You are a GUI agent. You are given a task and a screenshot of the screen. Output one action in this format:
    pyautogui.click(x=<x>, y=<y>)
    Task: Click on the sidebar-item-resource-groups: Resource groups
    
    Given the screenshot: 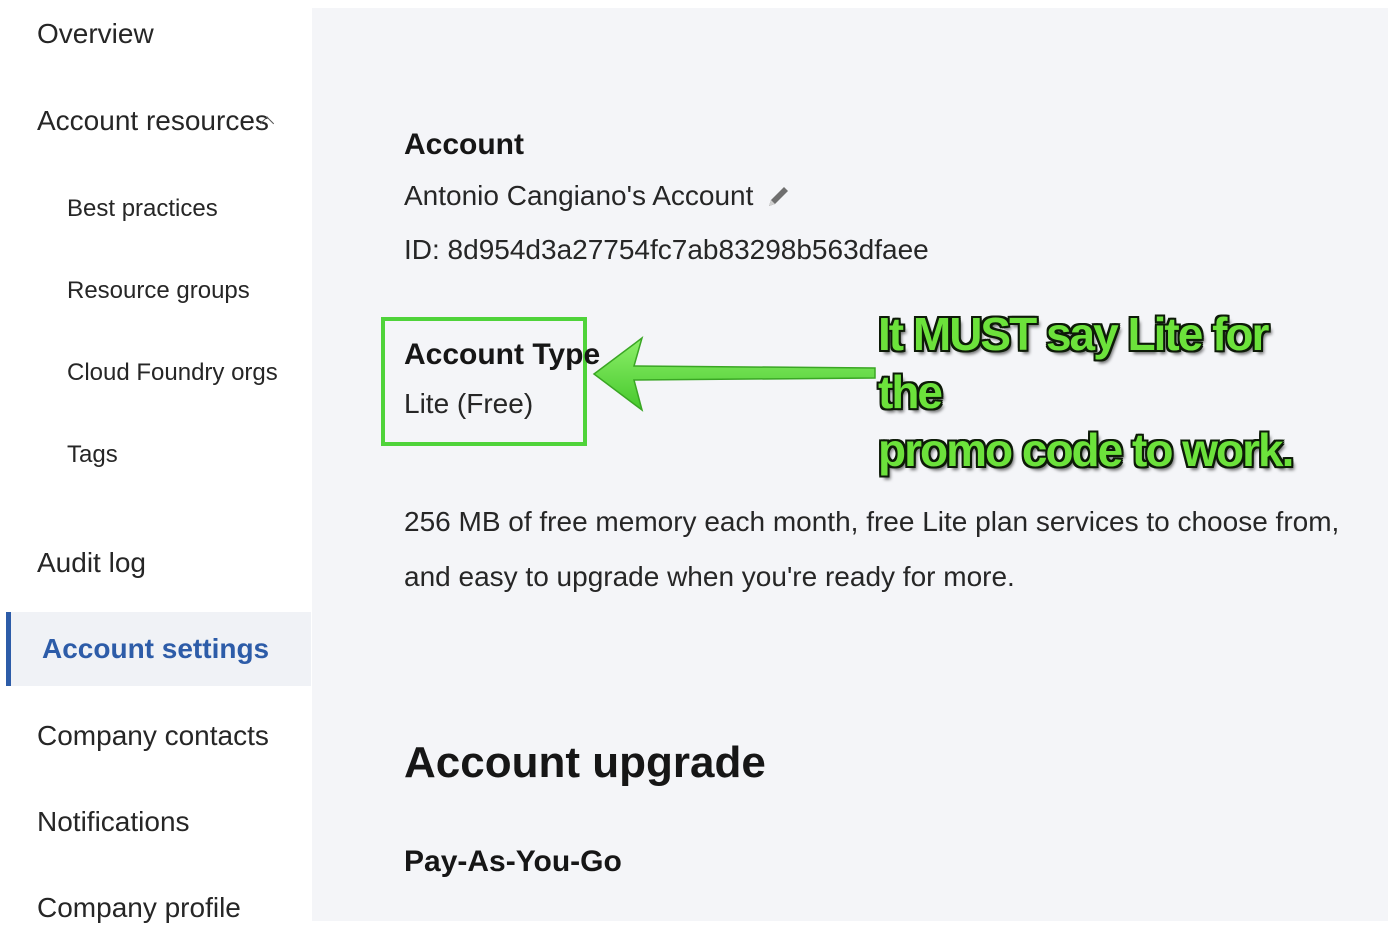 What is the action you would take?
    pyautogui.click(x=155, y=291)
    